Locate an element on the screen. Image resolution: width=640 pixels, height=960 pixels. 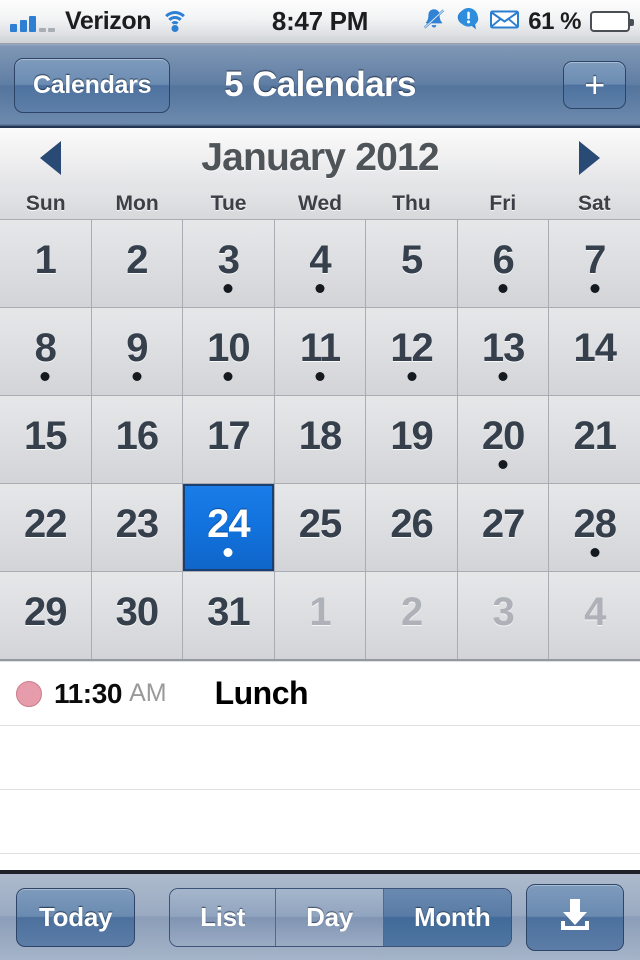
carrier-label: Verizon is located at coordinates (108, 21).